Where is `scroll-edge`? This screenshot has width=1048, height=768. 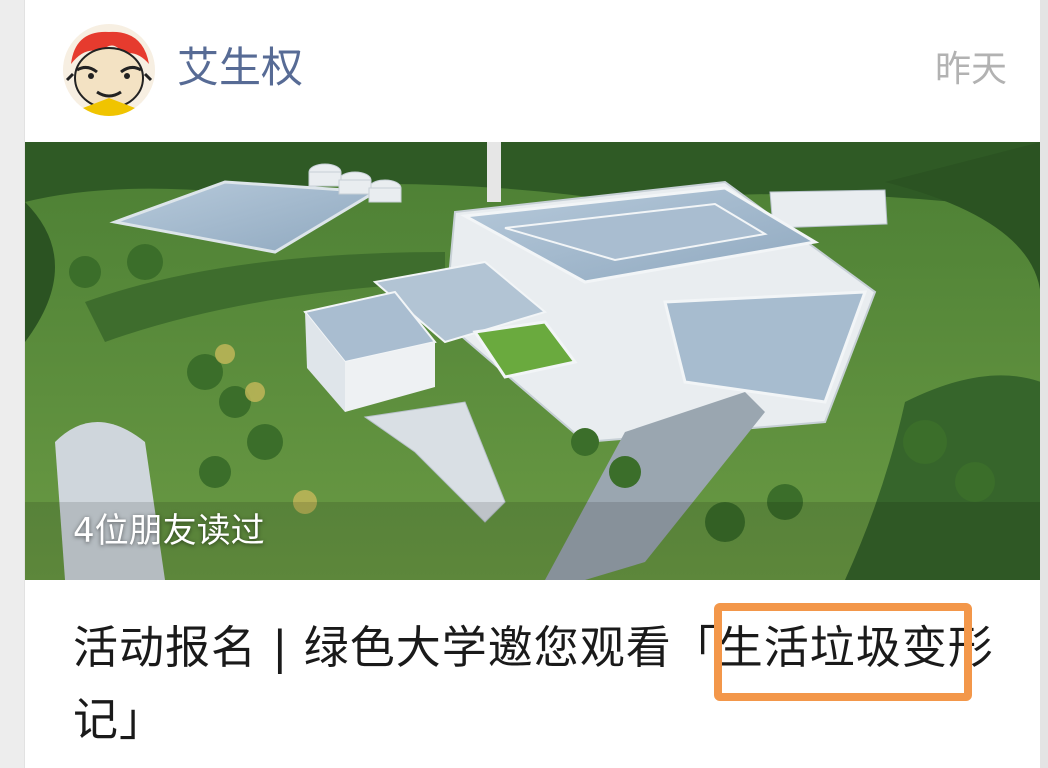
scroll-edge is located at coordinates (1044, 384).